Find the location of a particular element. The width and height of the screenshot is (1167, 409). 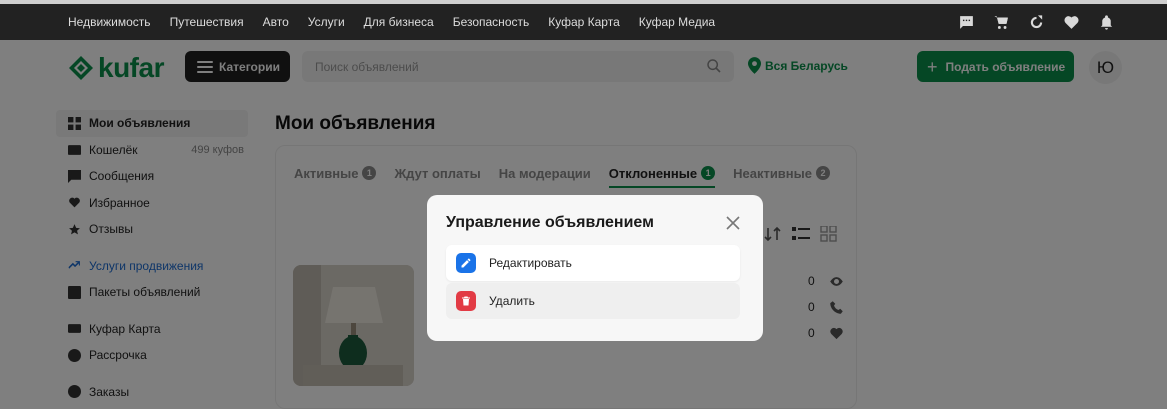

topnav-link-auto: Авто is located at coordinates (276, 22).